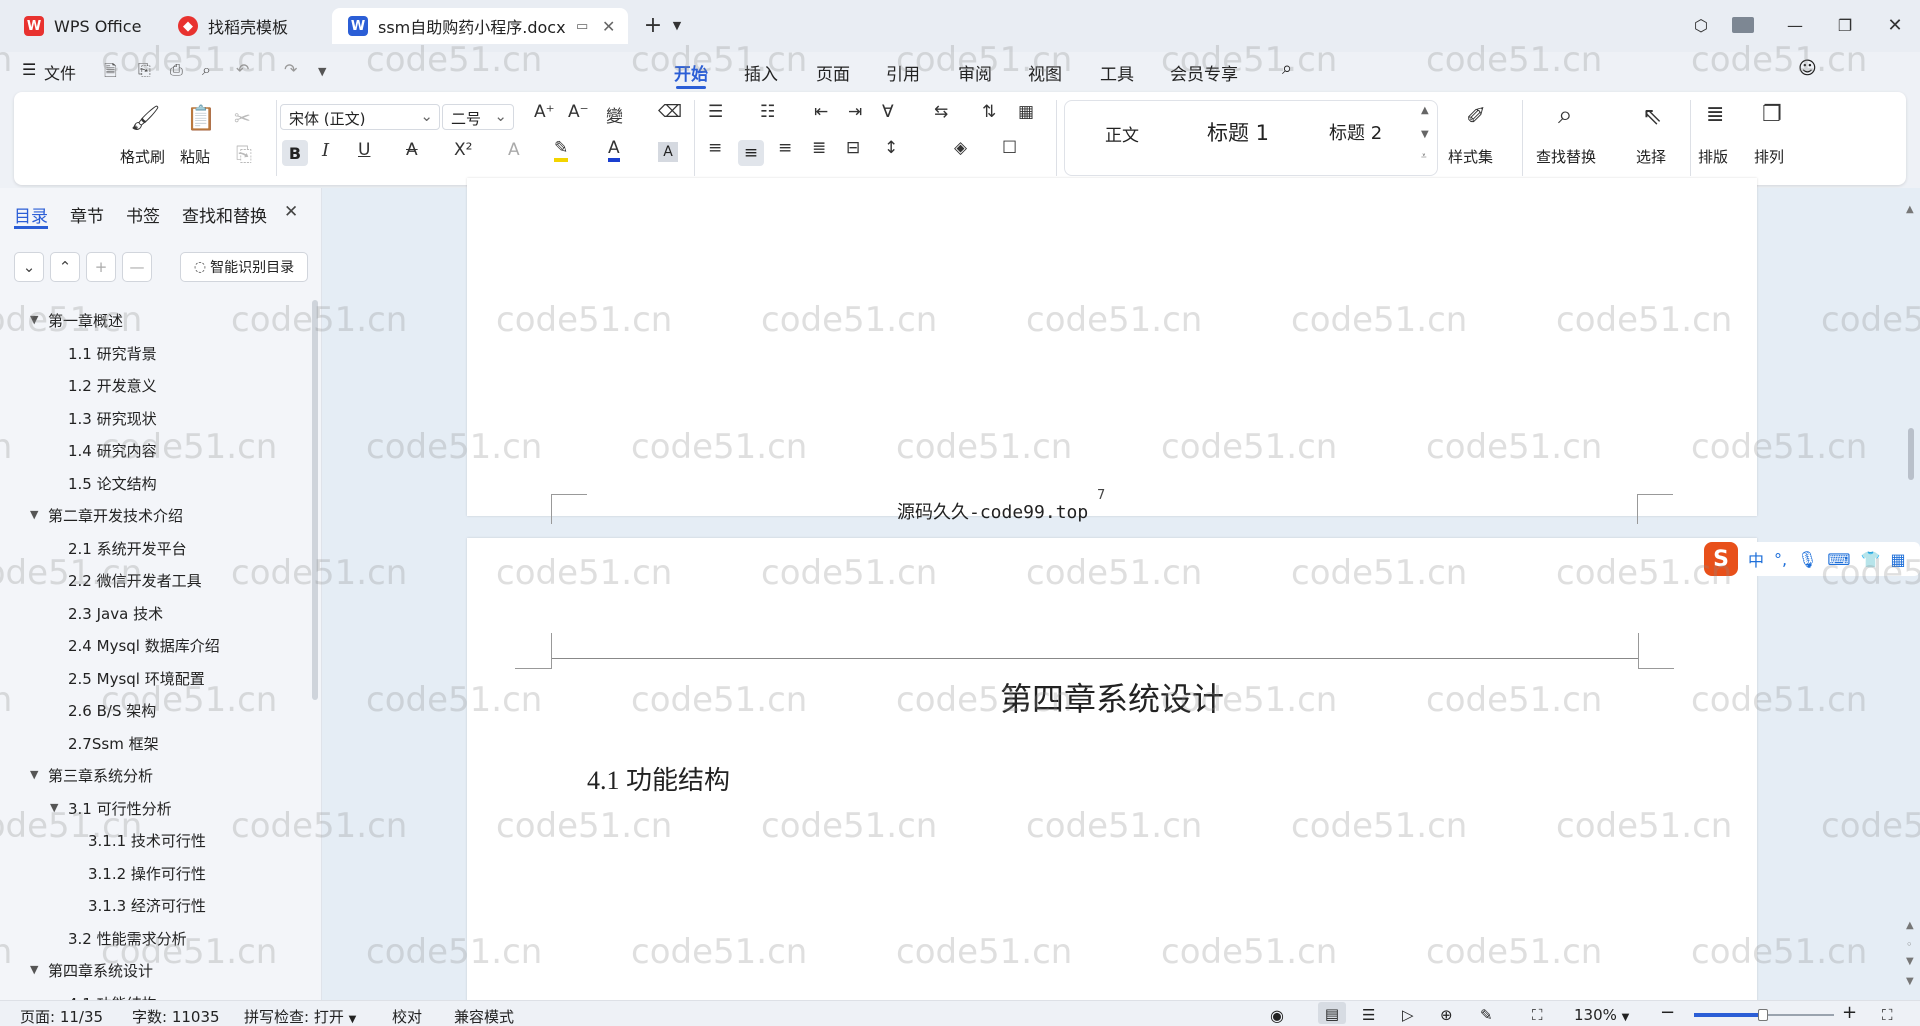 The height and width of the screenshot is (1026, 1920). What do you see at coordinates (989, 112) in the screenshot?
I see `sort-icon: ⇅` at bounding box center [989, 112].